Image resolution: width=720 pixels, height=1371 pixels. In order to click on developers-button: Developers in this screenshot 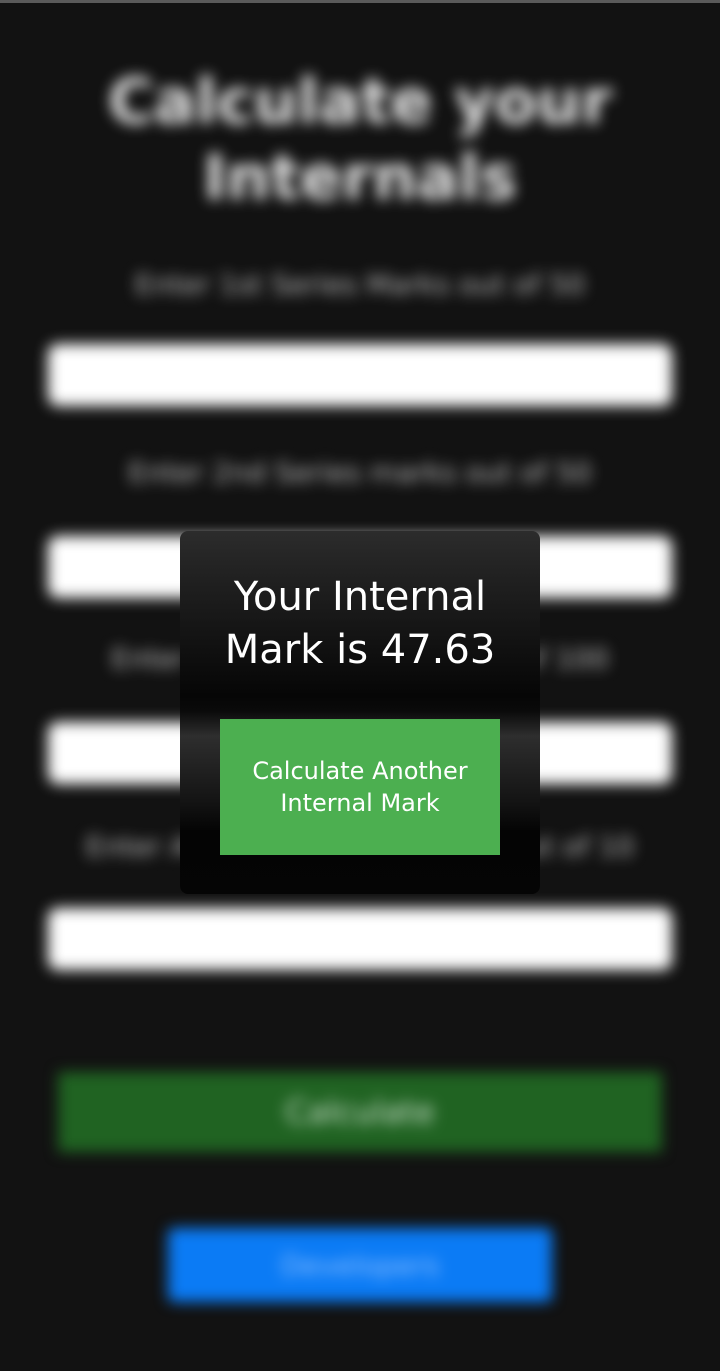, I will do `click(360, 1265)`.